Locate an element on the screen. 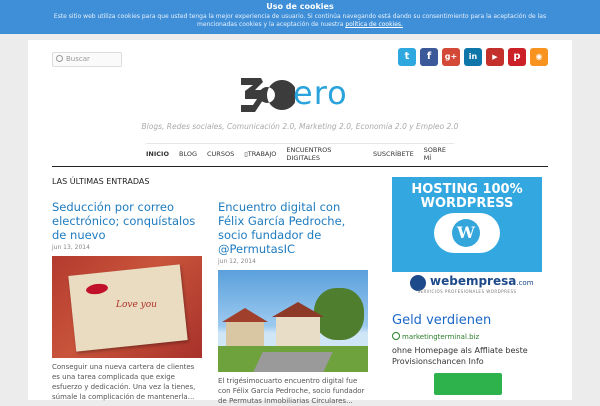 Image resolution: width=600 pixels, height=406 pixels. envelope-text: Love you is located at coordinates (136, 305).